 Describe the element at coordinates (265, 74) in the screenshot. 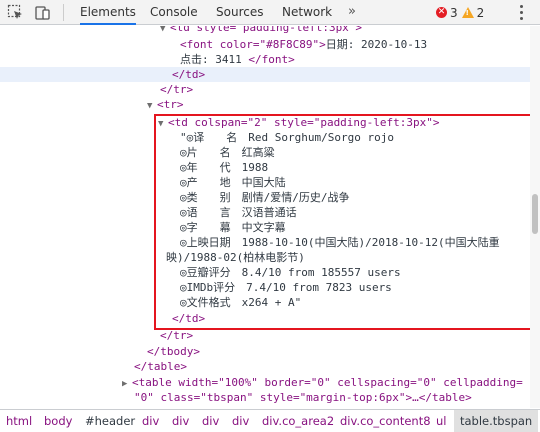

I see `selected-line-highlight` at that location.